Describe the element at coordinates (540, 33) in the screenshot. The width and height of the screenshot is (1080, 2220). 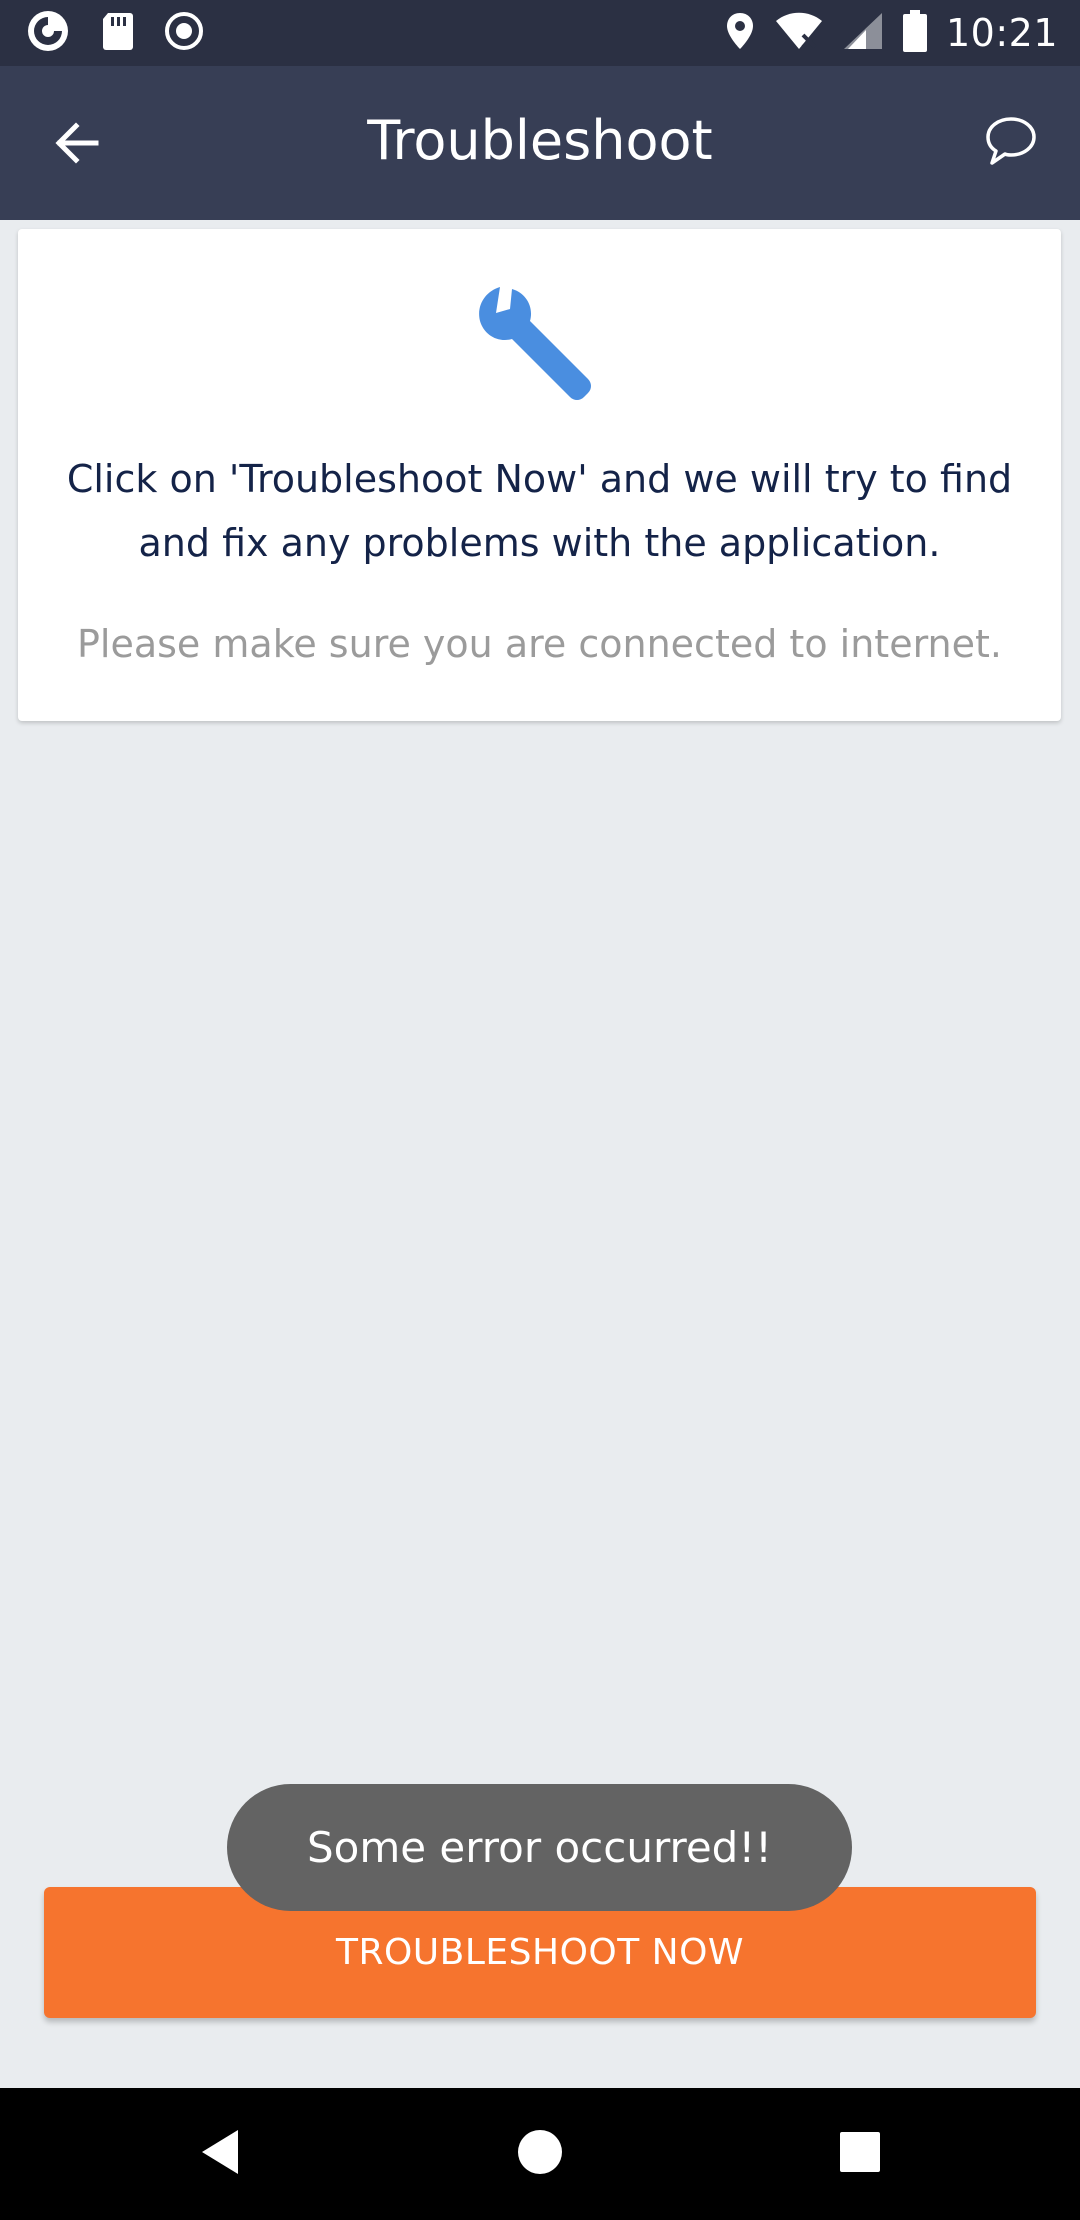
I see `status-bar: 10:21` at that location.